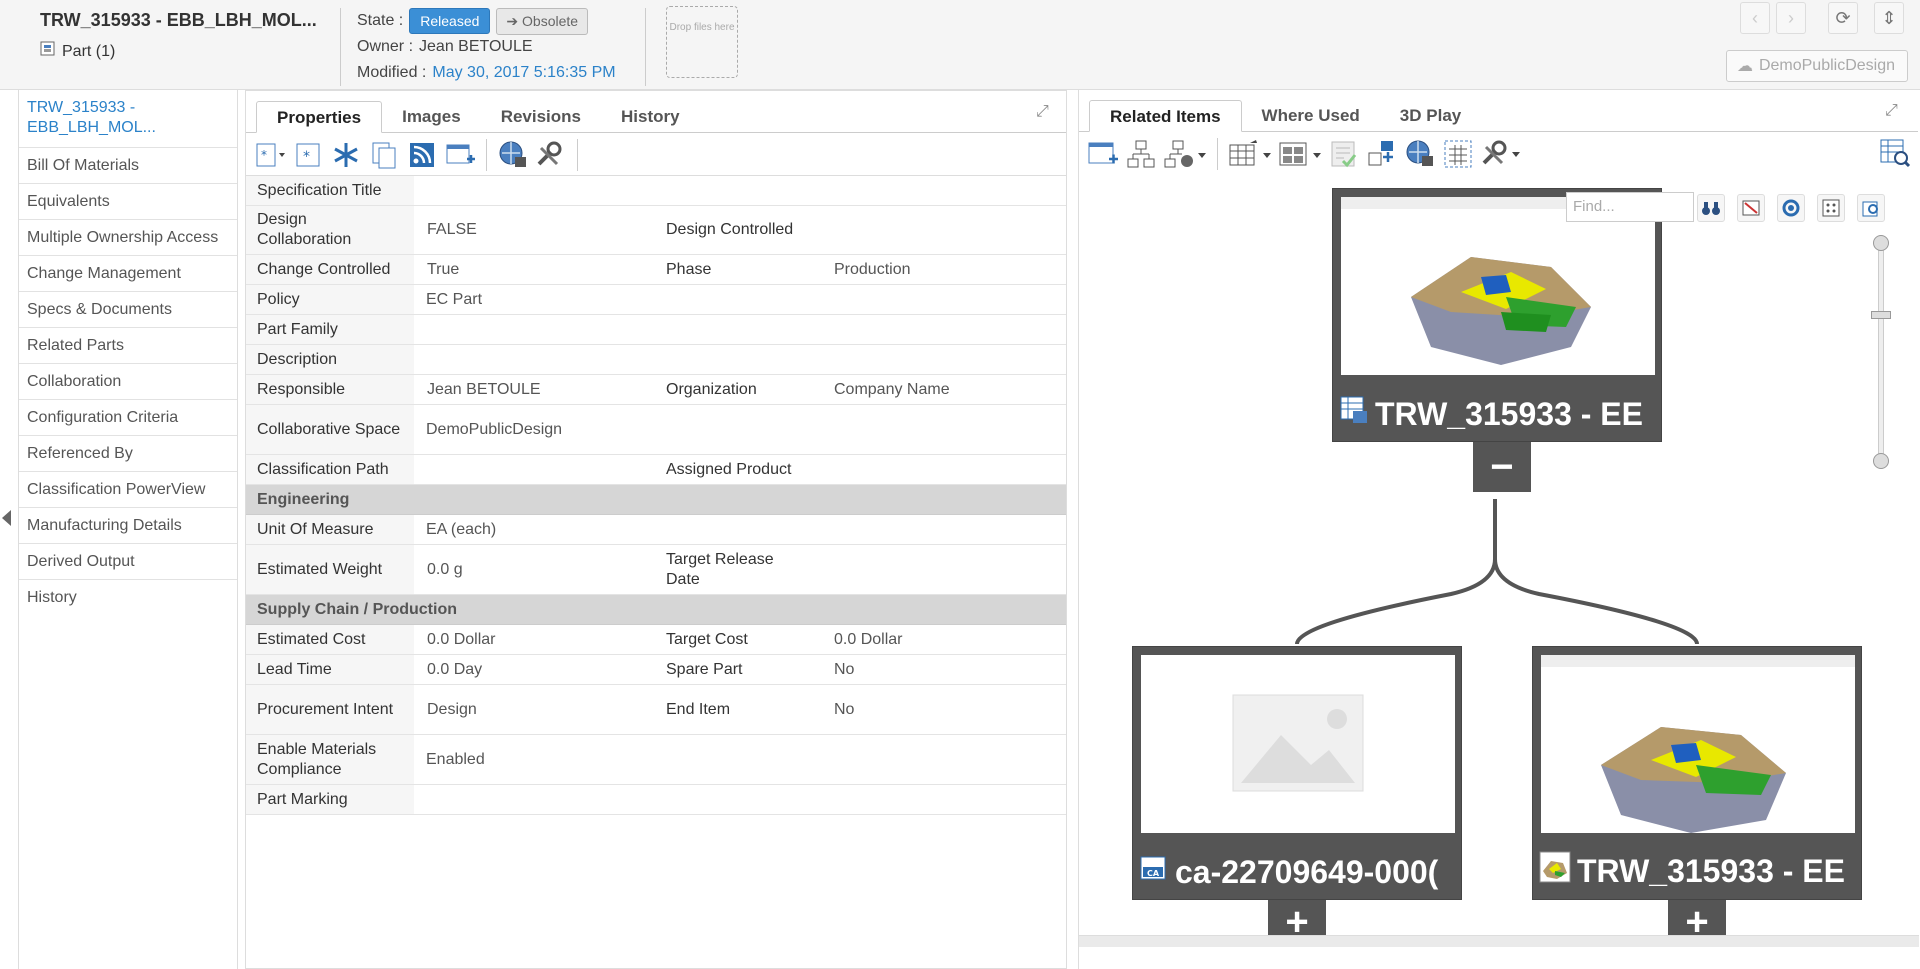  What do you see at coordinates (1502, 467) in the screenshot?
I see `collapse-node-button: −` at bounding box center [1502, 467].